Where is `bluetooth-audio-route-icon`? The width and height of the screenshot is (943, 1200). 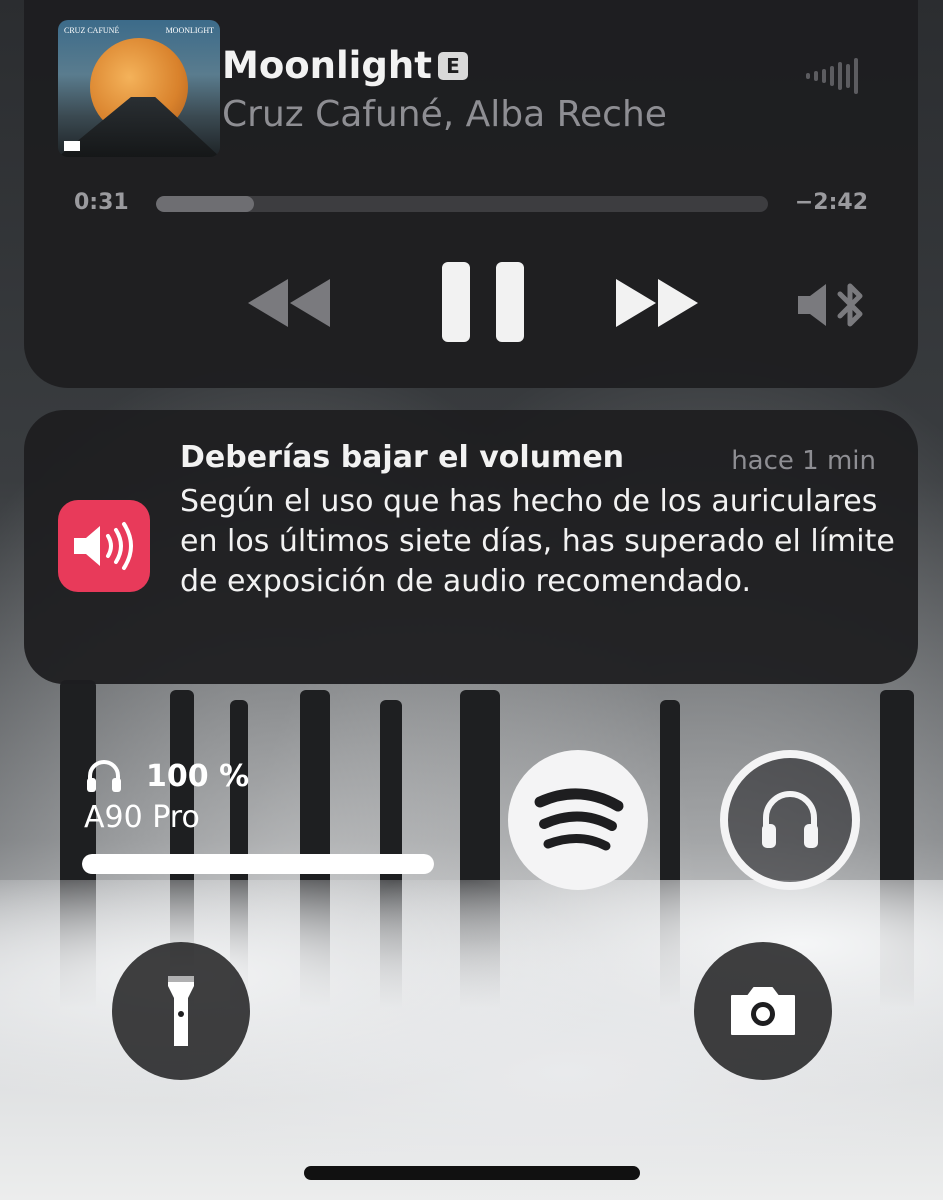 bluetooth-audio-route-icon is located at coordinates (832, 305).